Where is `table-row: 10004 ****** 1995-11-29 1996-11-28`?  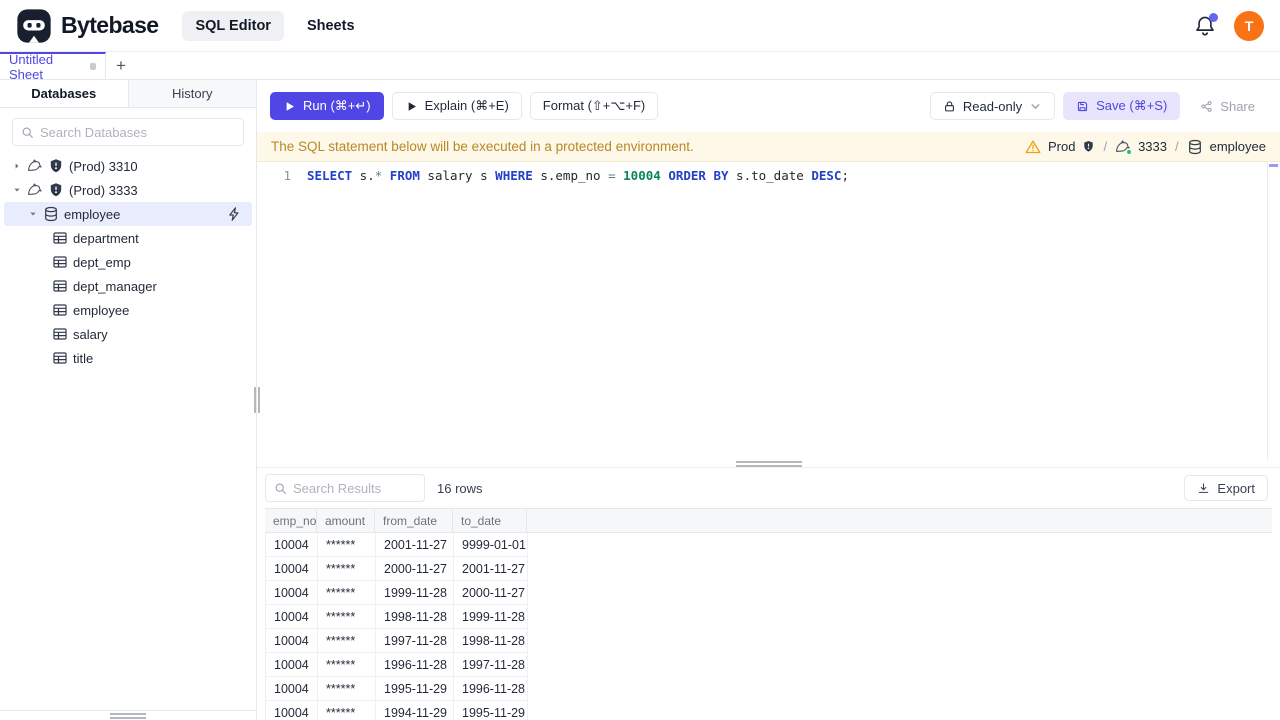
table-row: 10004 ****** 1995-11-29 1996-11-28 is located at coordinates (396, 689).